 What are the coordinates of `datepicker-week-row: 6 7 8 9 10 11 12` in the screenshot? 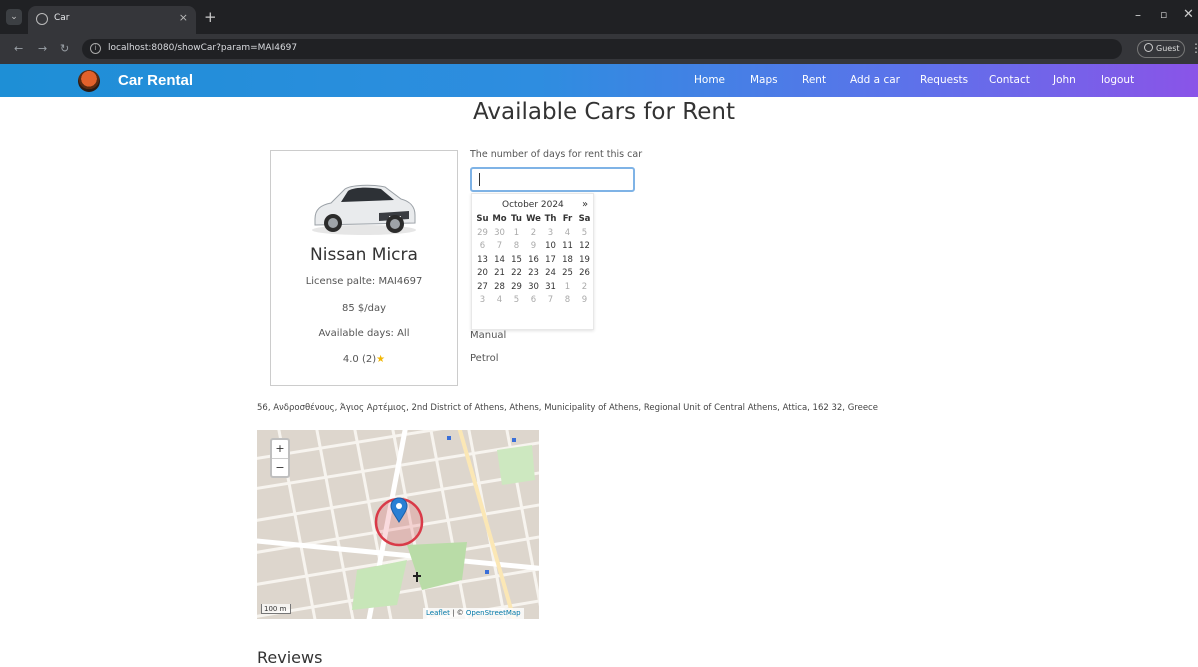 It's located at (534, 247).